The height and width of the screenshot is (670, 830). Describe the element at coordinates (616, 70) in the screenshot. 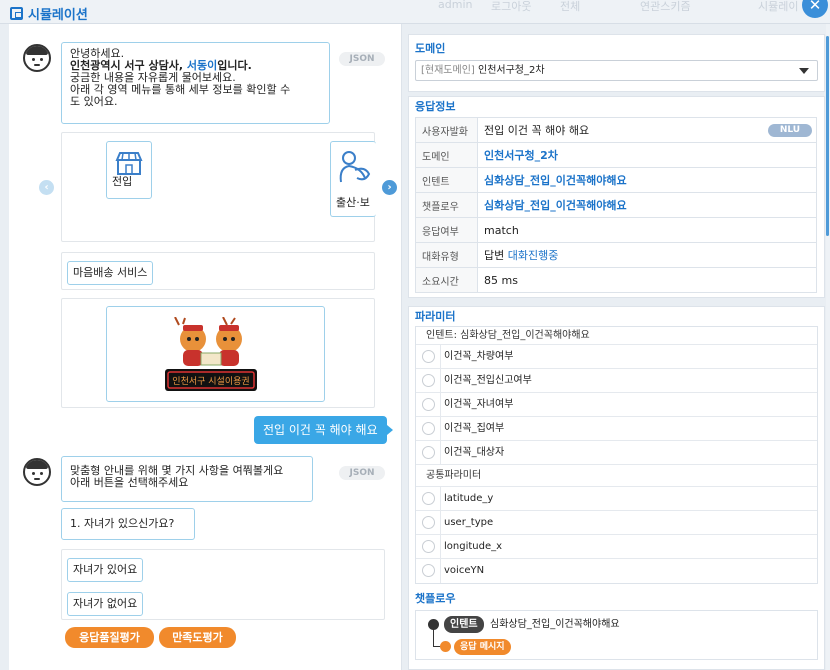

I see `domain-select: [현재도메인] 인천서구청_2차` at that location.